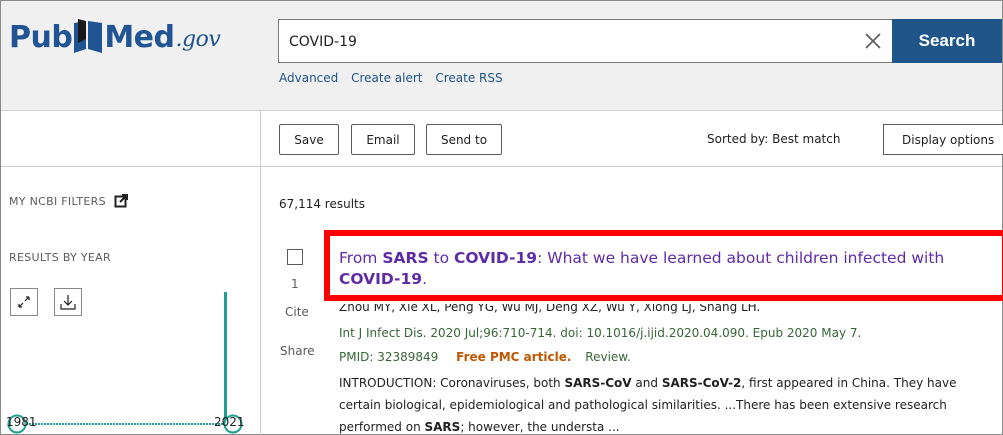  Describe the element at coordinates (389, 357) in the screenshot. I see `result-pmid: PMID: 32389849` at that location.